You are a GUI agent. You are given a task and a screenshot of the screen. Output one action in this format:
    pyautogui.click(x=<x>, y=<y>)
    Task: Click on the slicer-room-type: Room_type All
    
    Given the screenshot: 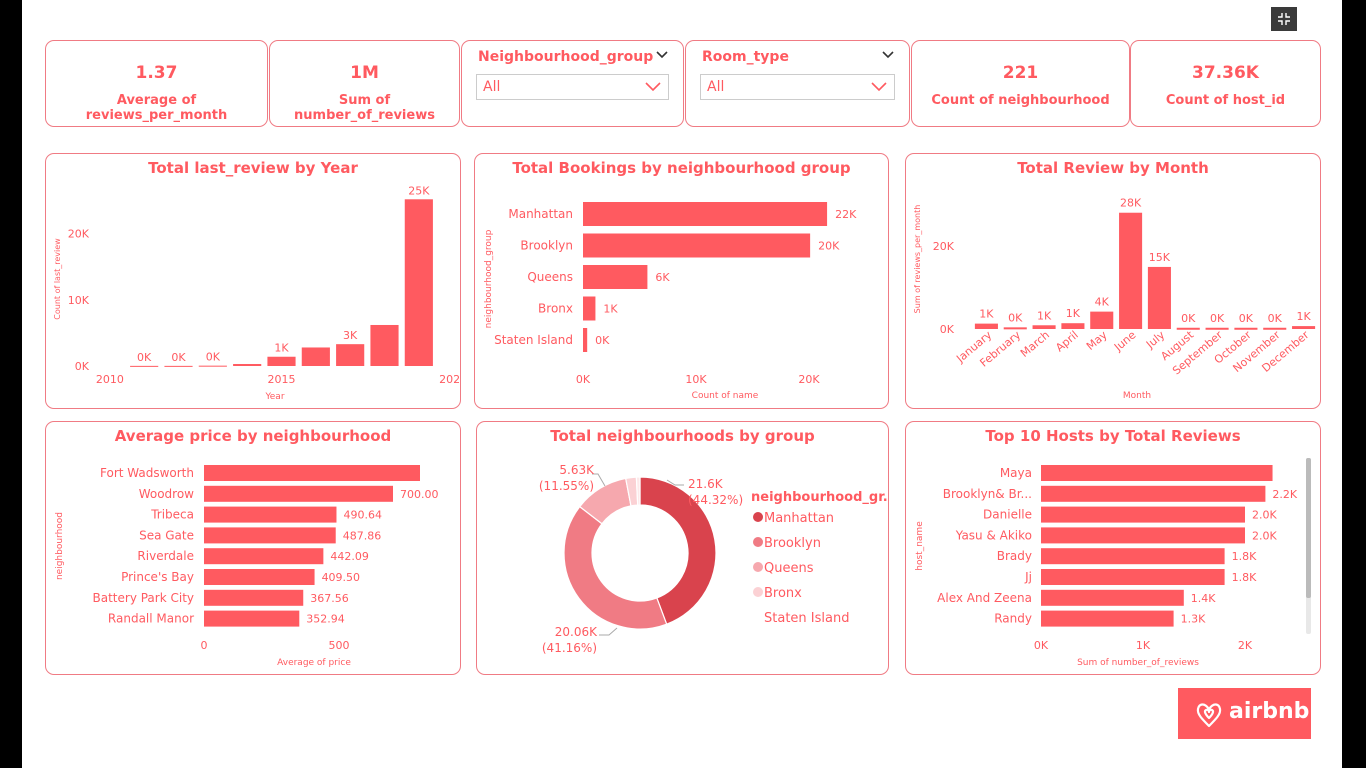 What is the action you would take?
    pyautogui.click(x=797, y=83)
    